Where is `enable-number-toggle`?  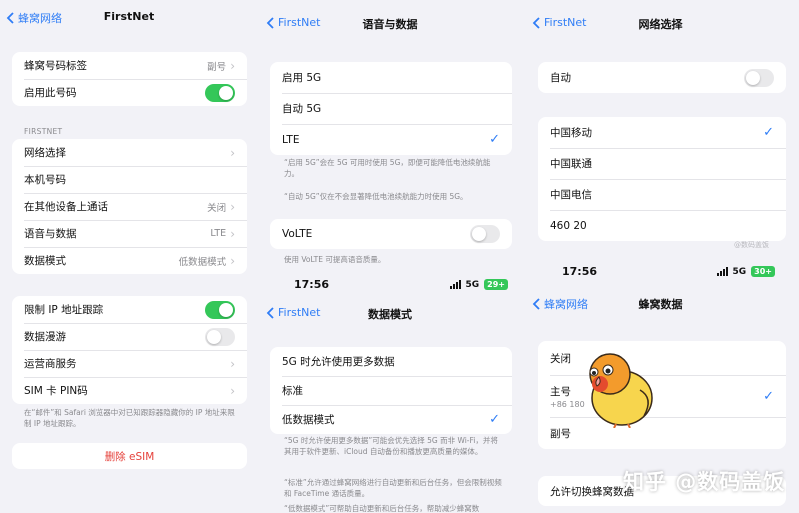
enable-number-toggle is located at coordinates (220, 92).